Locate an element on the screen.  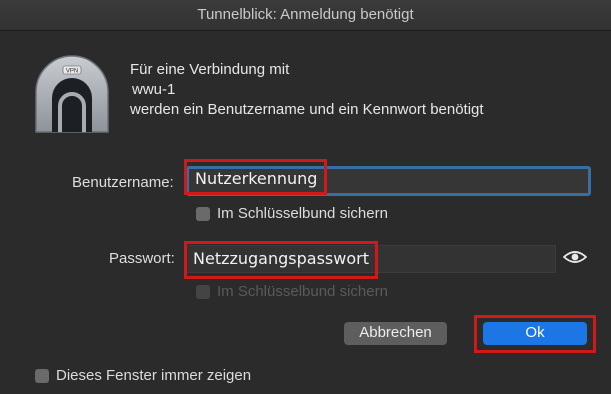
ok-button: Ok is located at coordinates (535, 333).